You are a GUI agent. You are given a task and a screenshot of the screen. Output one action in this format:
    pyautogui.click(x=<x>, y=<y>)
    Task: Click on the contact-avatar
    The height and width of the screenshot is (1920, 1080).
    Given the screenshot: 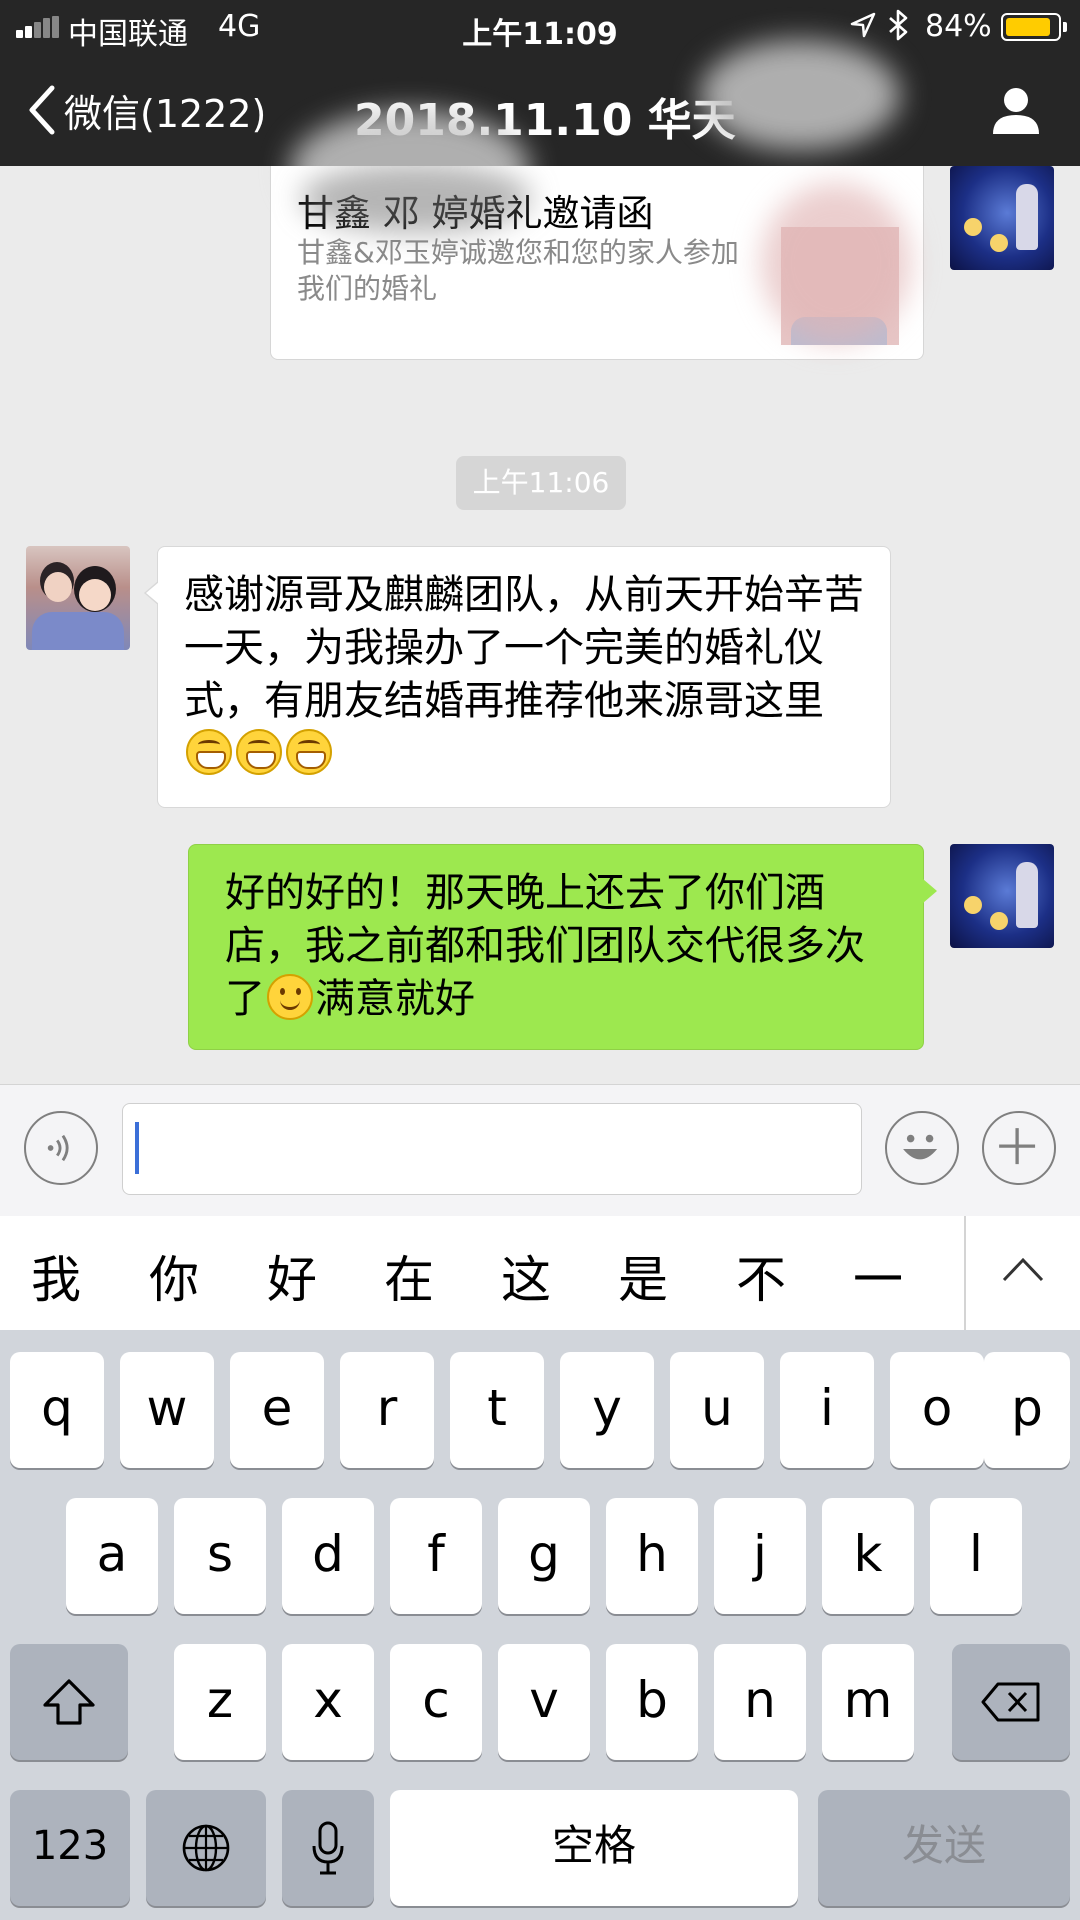 What is the action you would take?
    pyautogui.click(x=78, y=598)
    